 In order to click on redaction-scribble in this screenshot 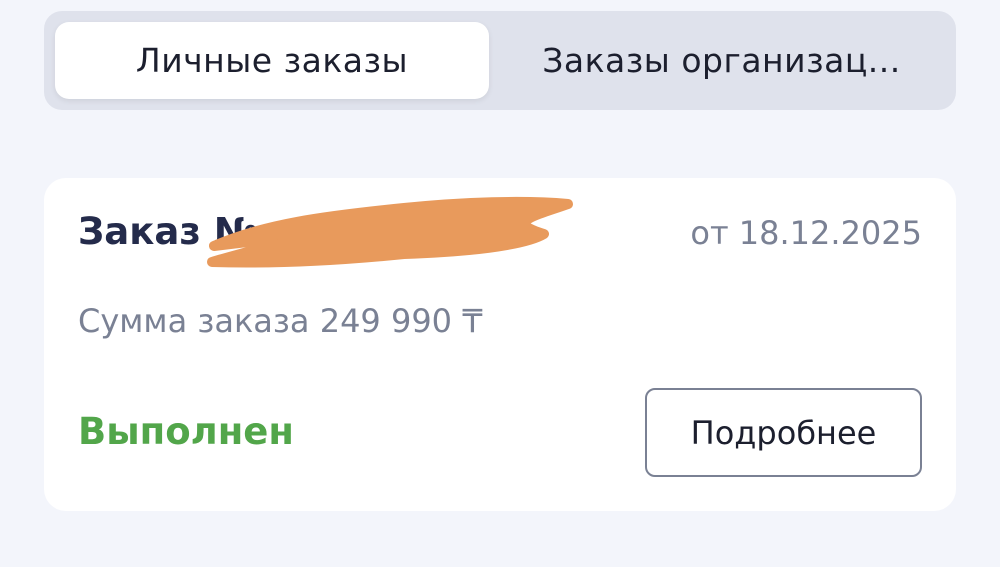, I will do `click(390, 232)`.